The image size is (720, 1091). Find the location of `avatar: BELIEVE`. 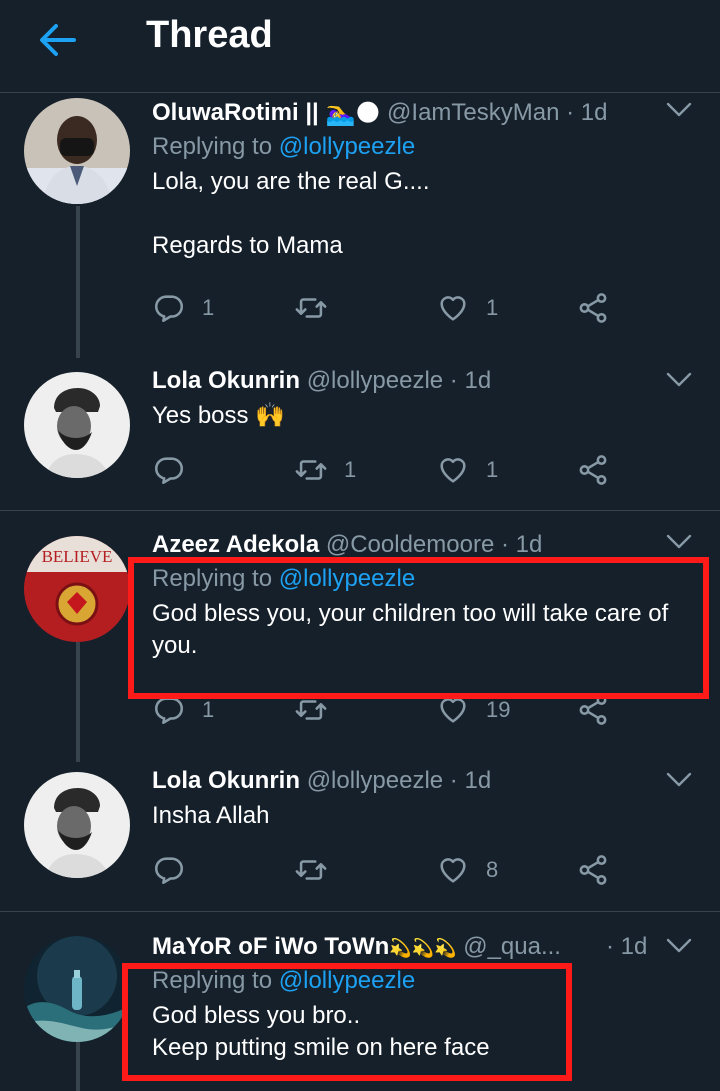

avatar: BELIEVE is located at coordinates (77, 589).